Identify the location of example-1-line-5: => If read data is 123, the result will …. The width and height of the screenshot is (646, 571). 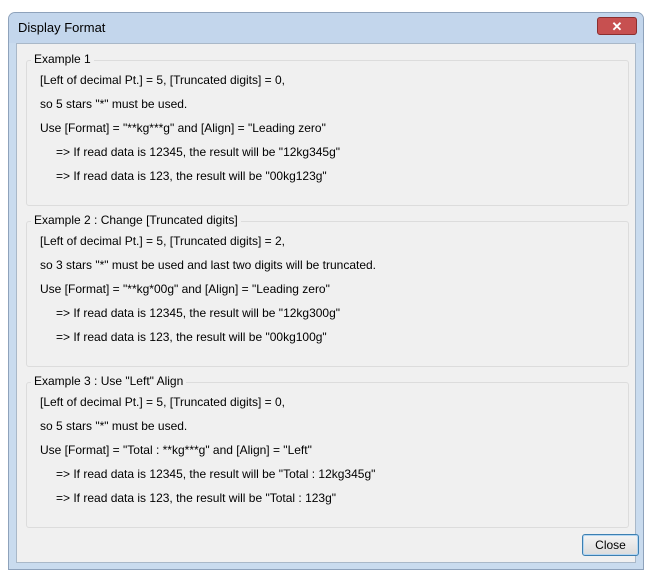
(191, 176).